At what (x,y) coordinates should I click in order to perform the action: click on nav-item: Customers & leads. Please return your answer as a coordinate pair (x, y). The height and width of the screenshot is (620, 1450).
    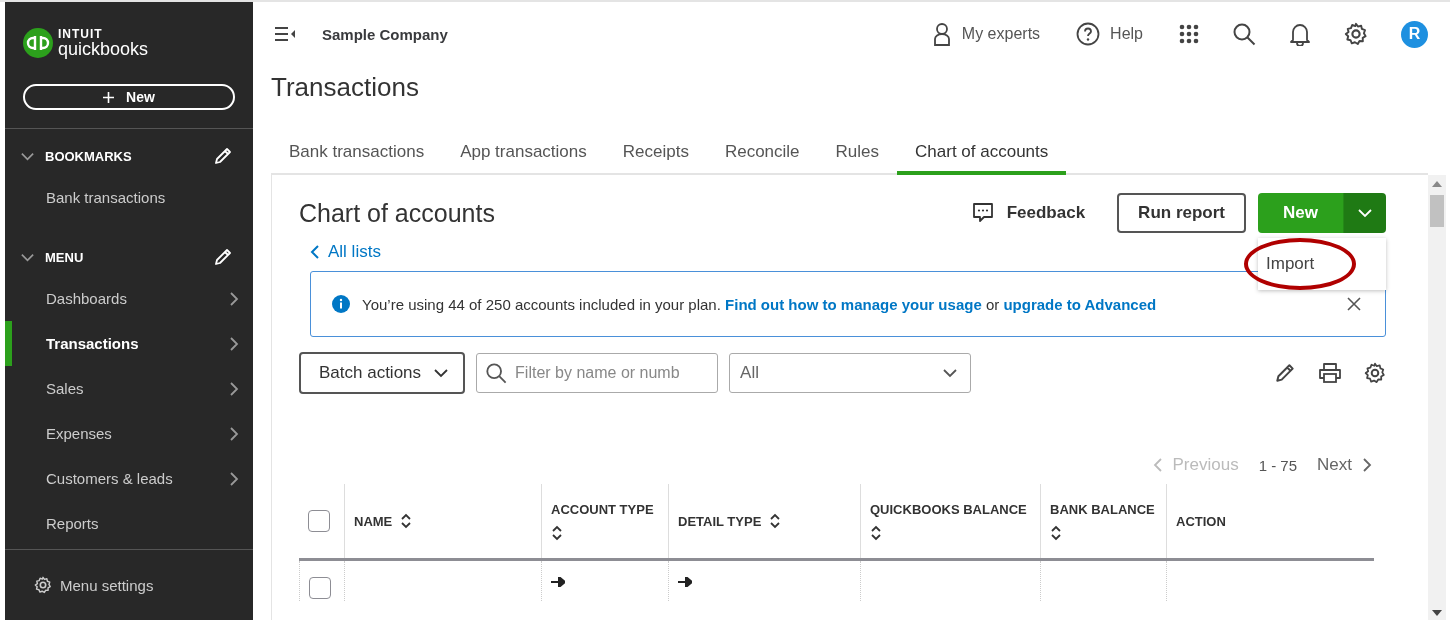
    Looking at the image, I should click on (129, 478).